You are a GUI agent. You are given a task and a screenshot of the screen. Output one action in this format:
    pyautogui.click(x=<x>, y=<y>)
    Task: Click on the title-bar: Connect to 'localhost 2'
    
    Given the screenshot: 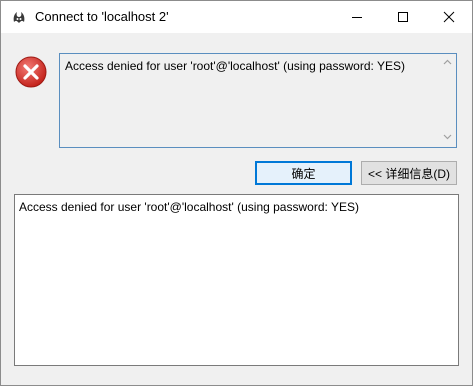 What is the action you would take?
    pyautogui.click(x=236, y=17)
    